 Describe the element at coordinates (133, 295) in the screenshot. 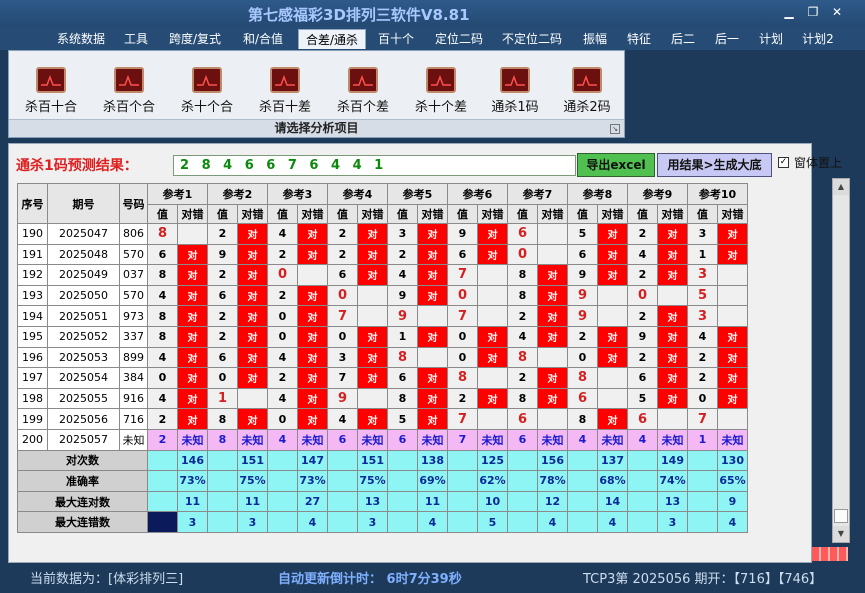

I see `code-cell: 570` at that location.